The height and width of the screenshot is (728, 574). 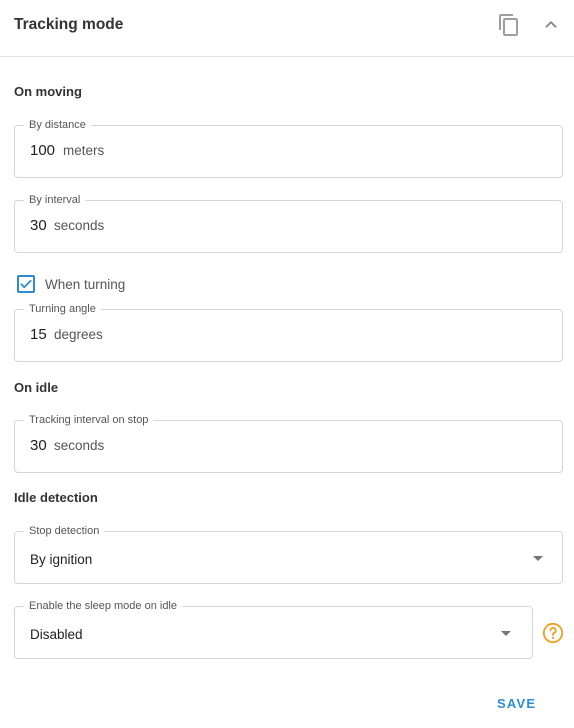 I want to click on section-idle-detection: Idle detection, so click(x=56, y=497).